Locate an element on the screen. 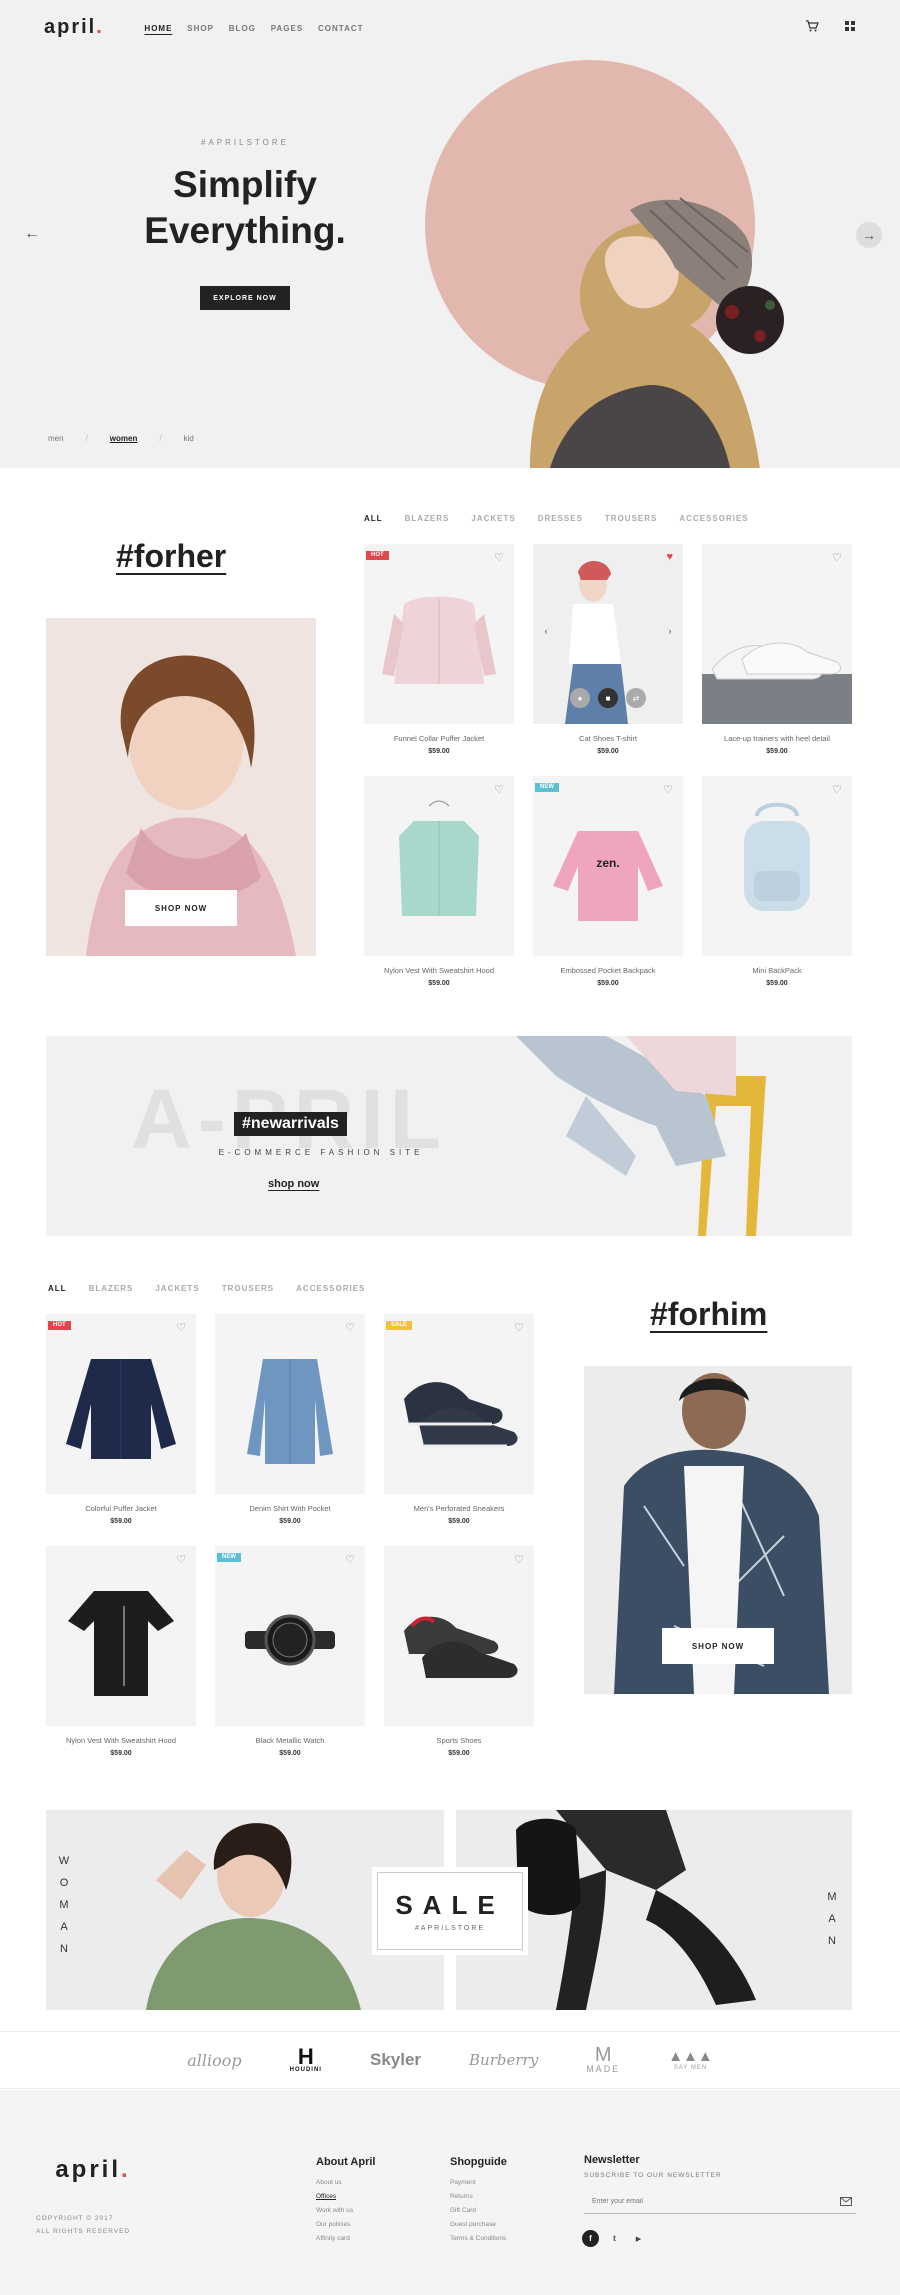 The width and height of the screenshot is (900, 2295). newsletter-block: Newsletter SUBSCRIBE TO OUR NEWSLETTER is located at coordinates (721, 2187).